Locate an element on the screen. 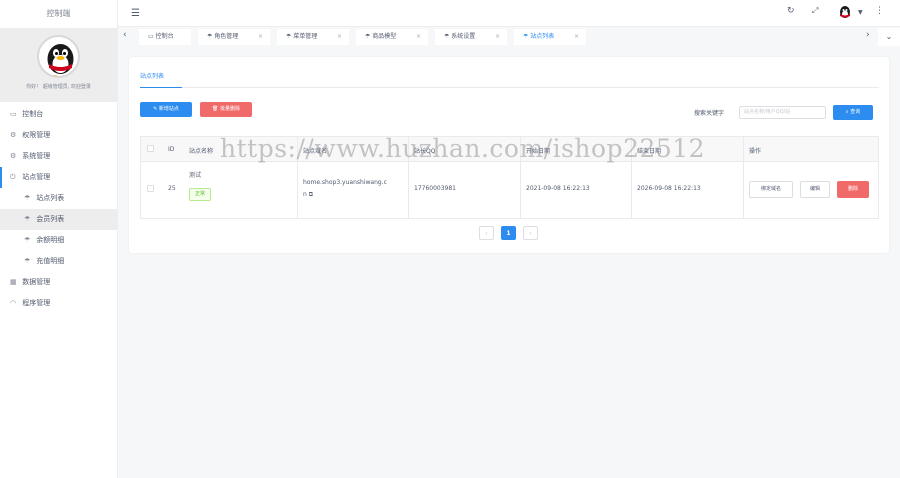 This screenshot has width=900, height=478. sidebar-item-data: ▦ 数据管理 is located at coordinates (58, 282).